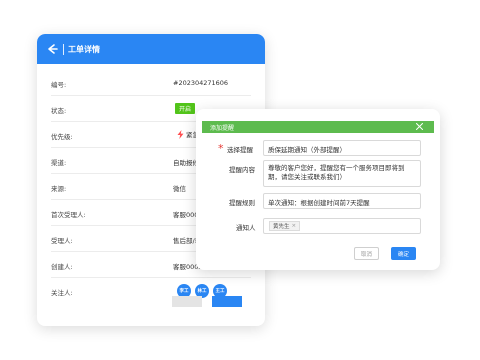 This screenshot has width=480, height=360. I want to click on confirm-button: 确定, so click(403, 253).